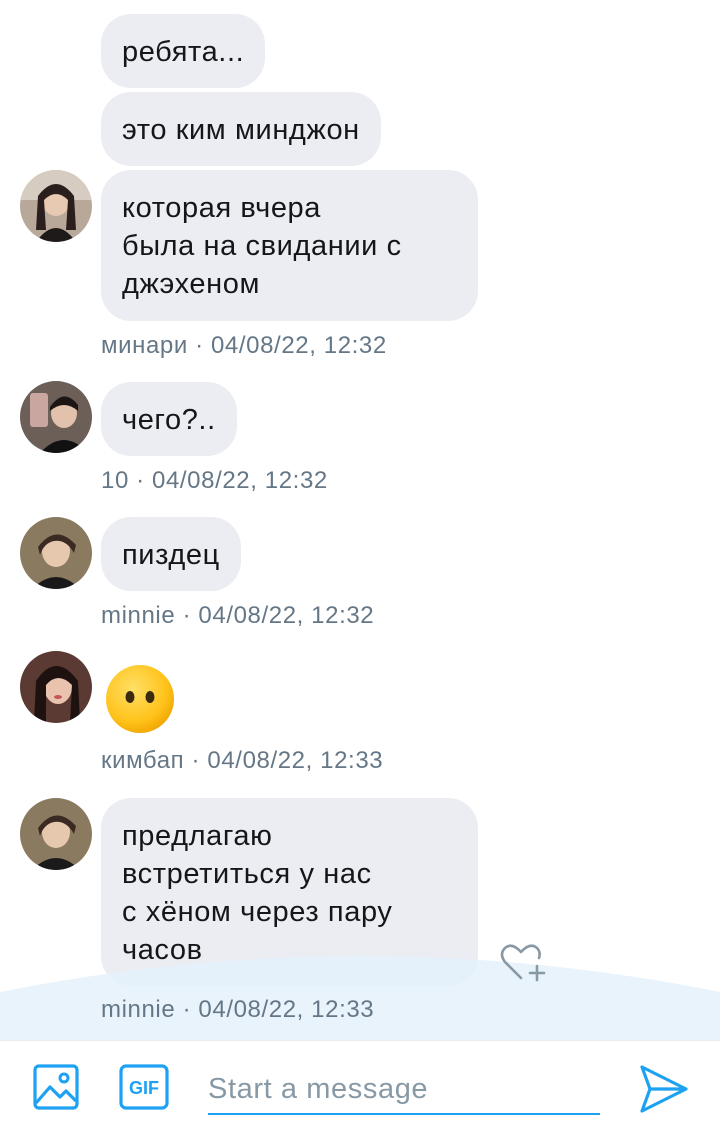 Image resolution: width=720 pixels, height=1125 pixels. I want to click on image-icon, so click(56, 1089).